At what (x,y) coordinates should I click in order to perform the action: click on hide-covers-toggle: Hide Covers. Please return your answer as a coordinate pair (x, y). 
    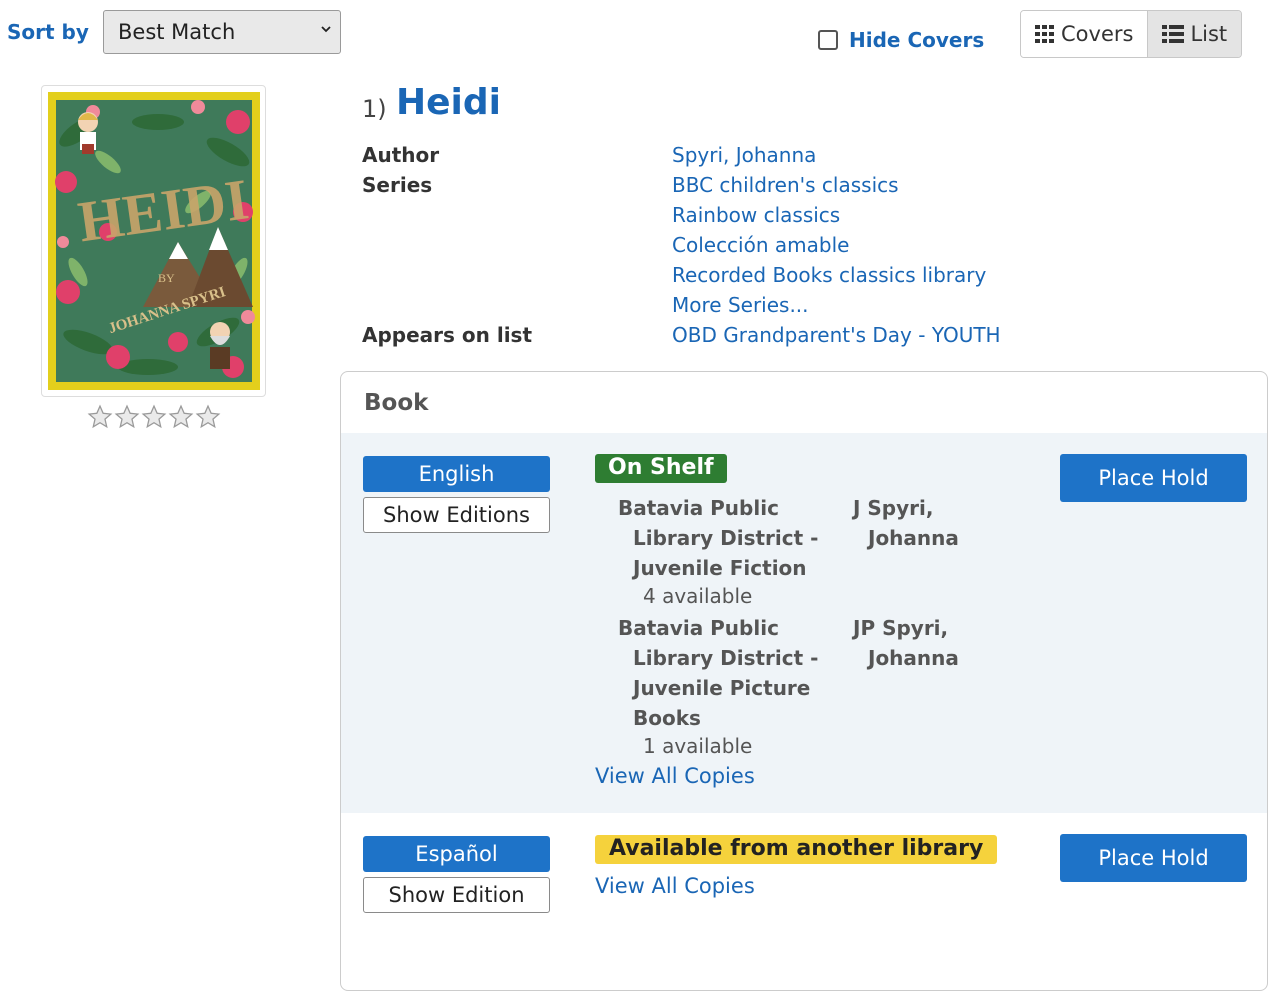
    Looking at the image, I should click on (901, 40).